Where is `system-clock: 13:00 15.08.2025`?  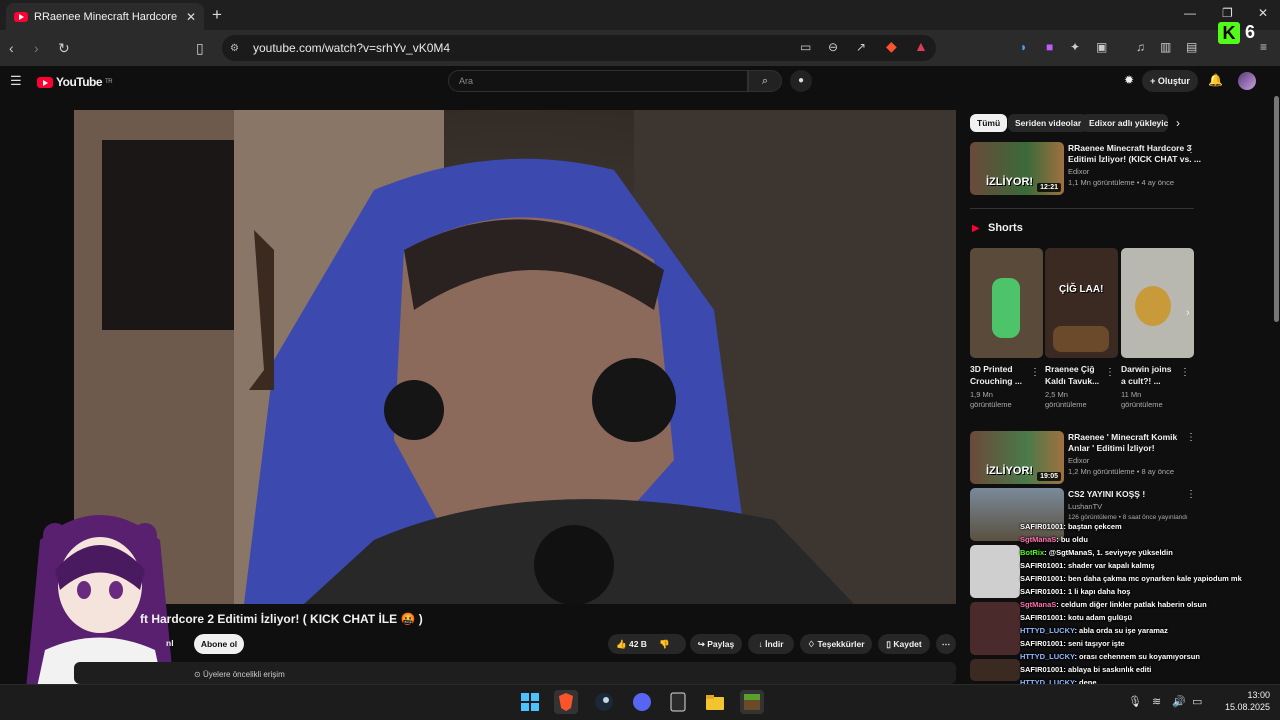 system-clock: 13:00 15.08.2025 is located at coordinates (1245, 701).